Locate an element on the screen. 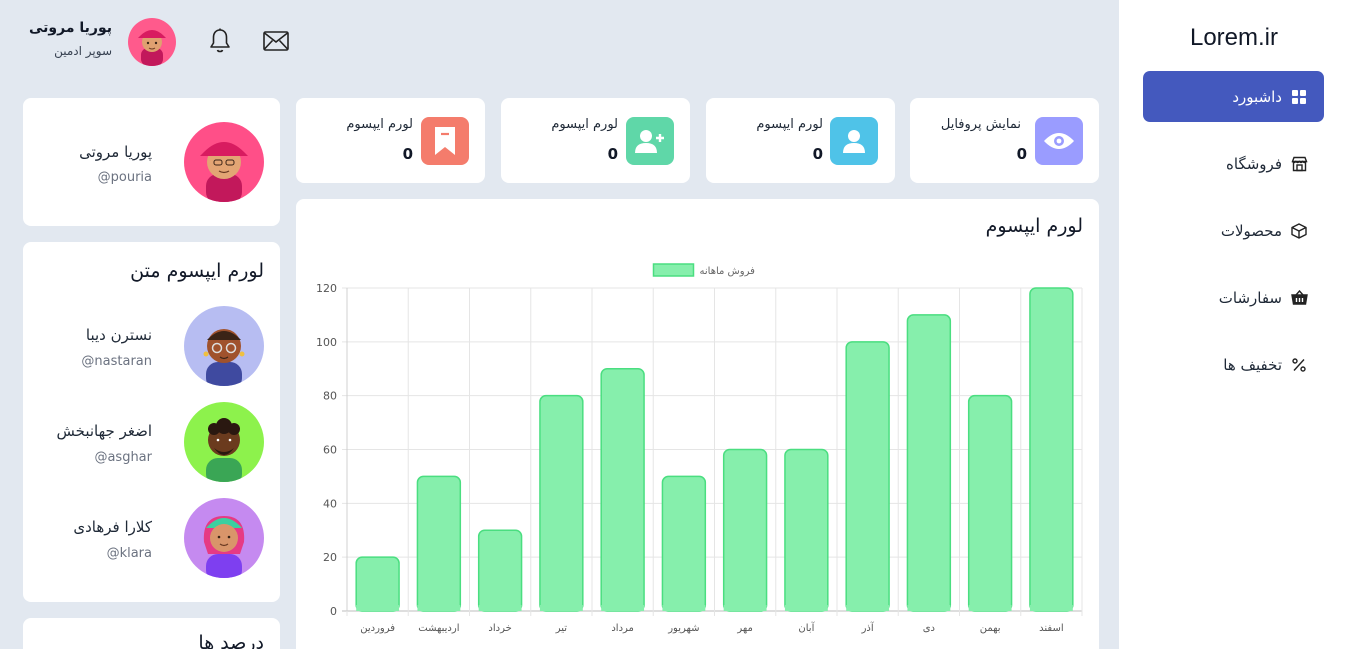  y-tick-label: 120 is located at coordinates (326, 288).